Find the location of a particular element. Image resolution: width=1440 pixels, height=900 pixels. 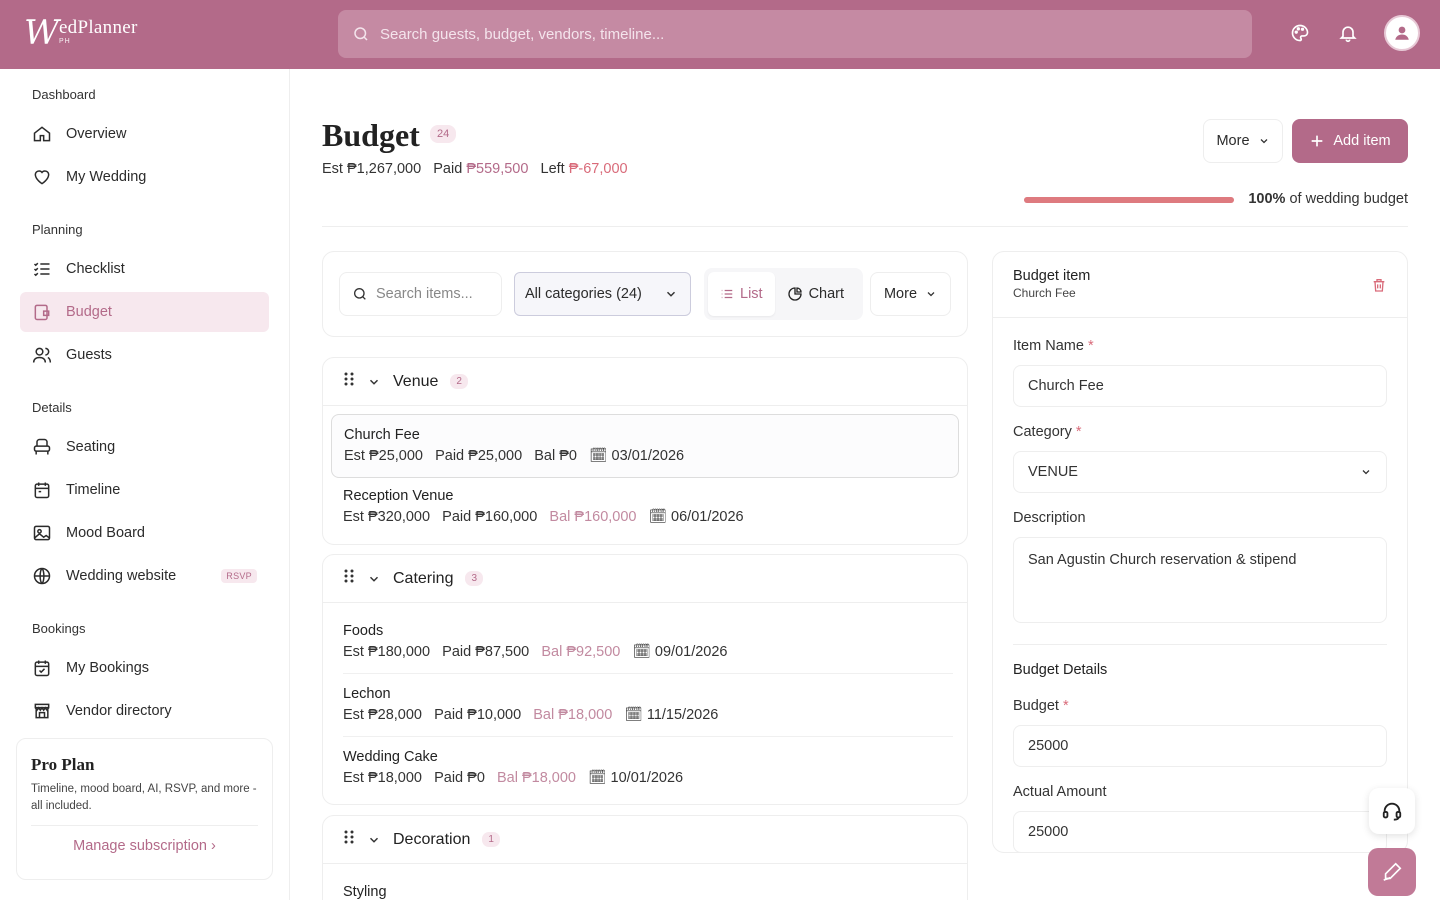

user-avatar is located at coordinates (1402, 33).